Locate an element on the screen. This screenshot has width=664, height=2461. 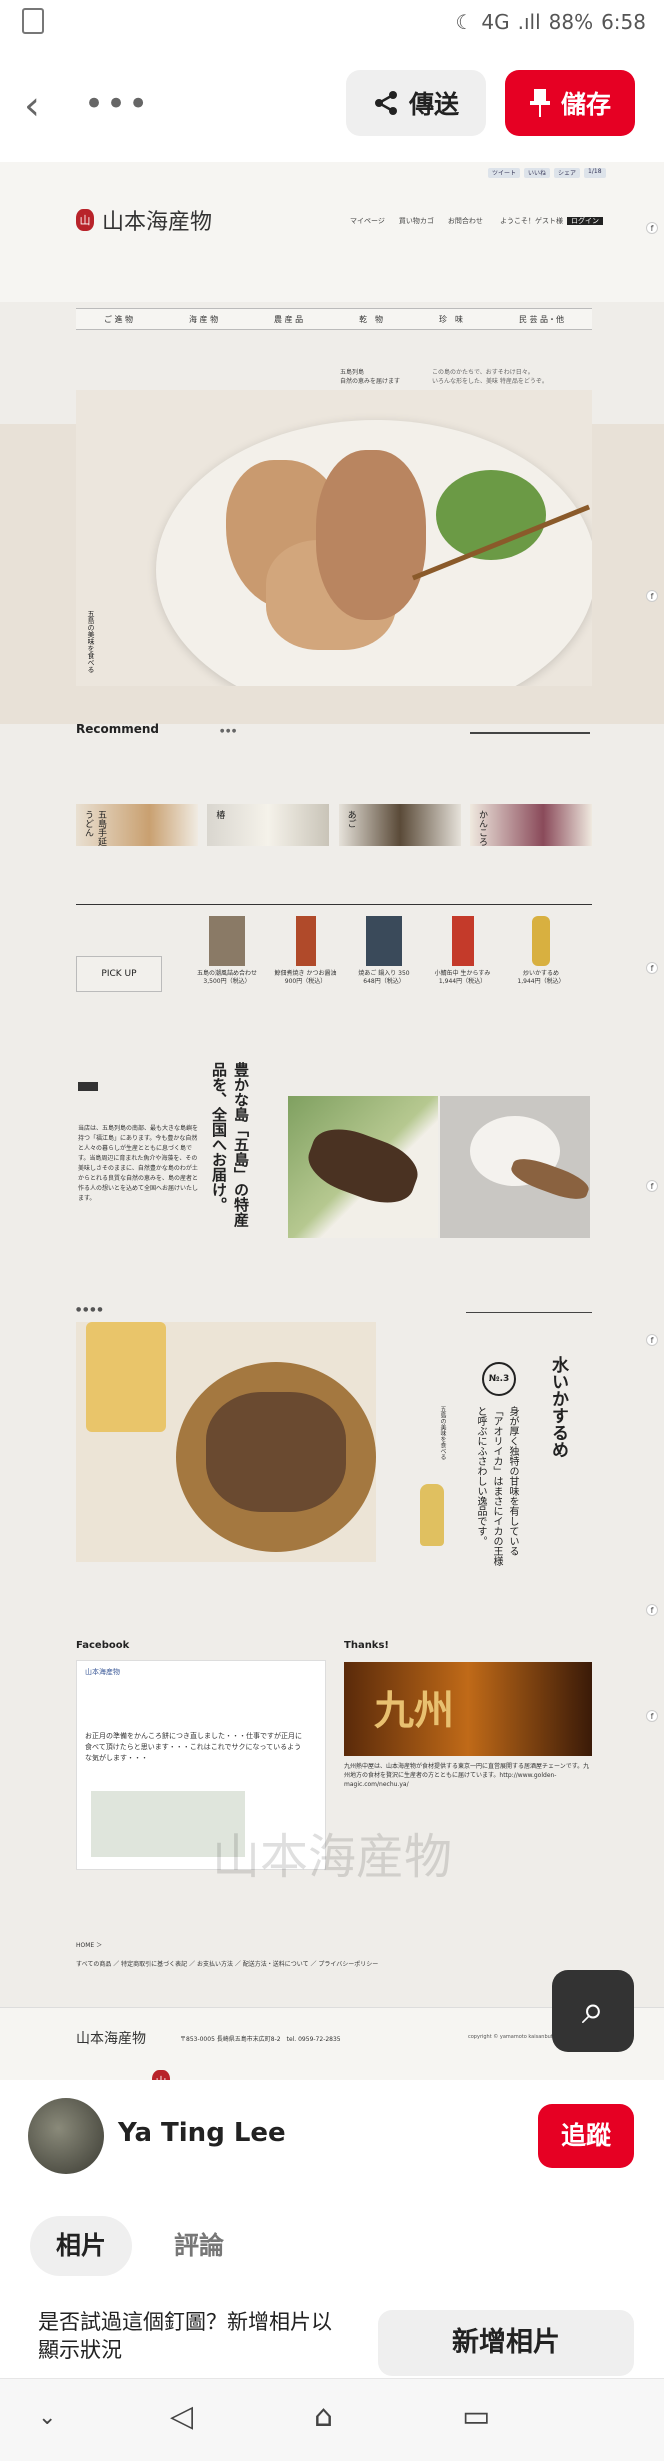
product-price: 900円（税込） is located at coordinates (305, 981).